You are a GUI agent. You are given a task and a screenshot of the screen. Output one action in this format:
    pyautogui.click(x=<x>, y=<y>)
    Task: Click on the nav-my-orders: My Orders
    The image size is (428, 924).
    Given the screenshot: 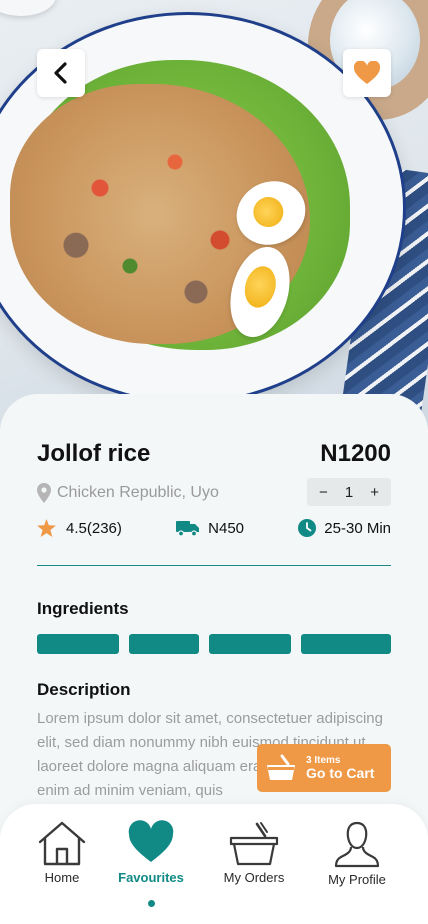 What is the action you would take?
    pyautogui.click(x=254, y=852)
    